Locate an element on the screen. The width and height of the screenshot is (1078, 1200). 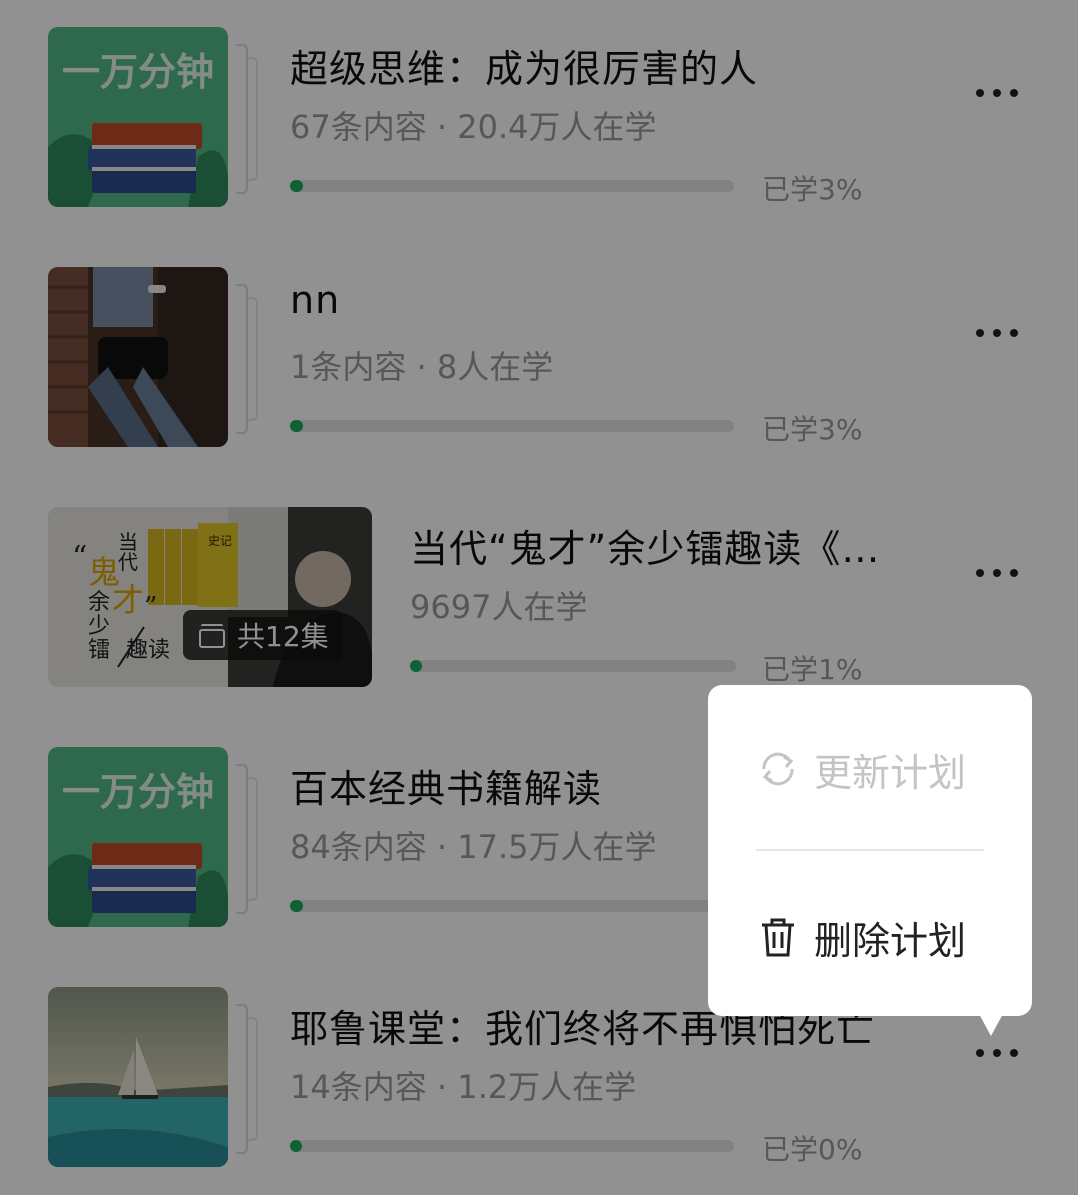
update-plan-button: 更新计划 is located at coordinates (861, 769).